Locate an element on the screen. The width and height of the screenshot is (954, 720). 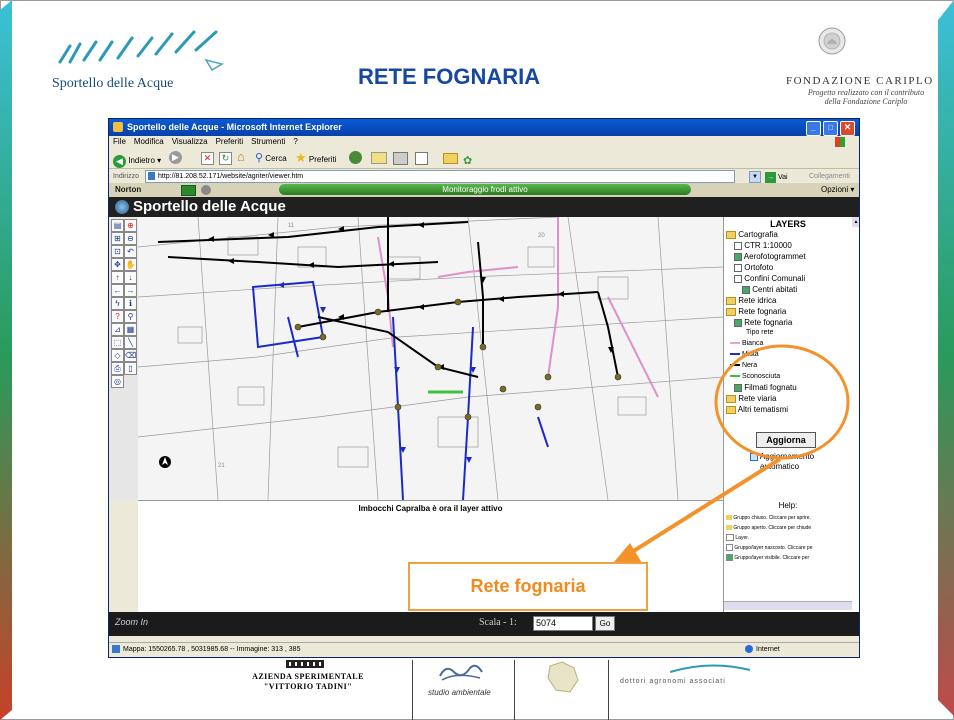
query-tool-icon: ? is located at coordinates (117, 316).